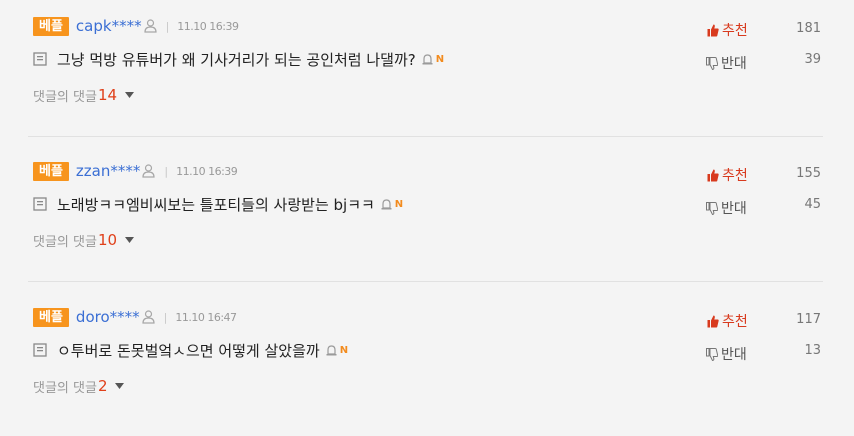 The image size is (854, 436). What do you see at coordinates (108, 171) in the screenshot?
I see `user-id: zzan****` at bounding box center [108, 171].